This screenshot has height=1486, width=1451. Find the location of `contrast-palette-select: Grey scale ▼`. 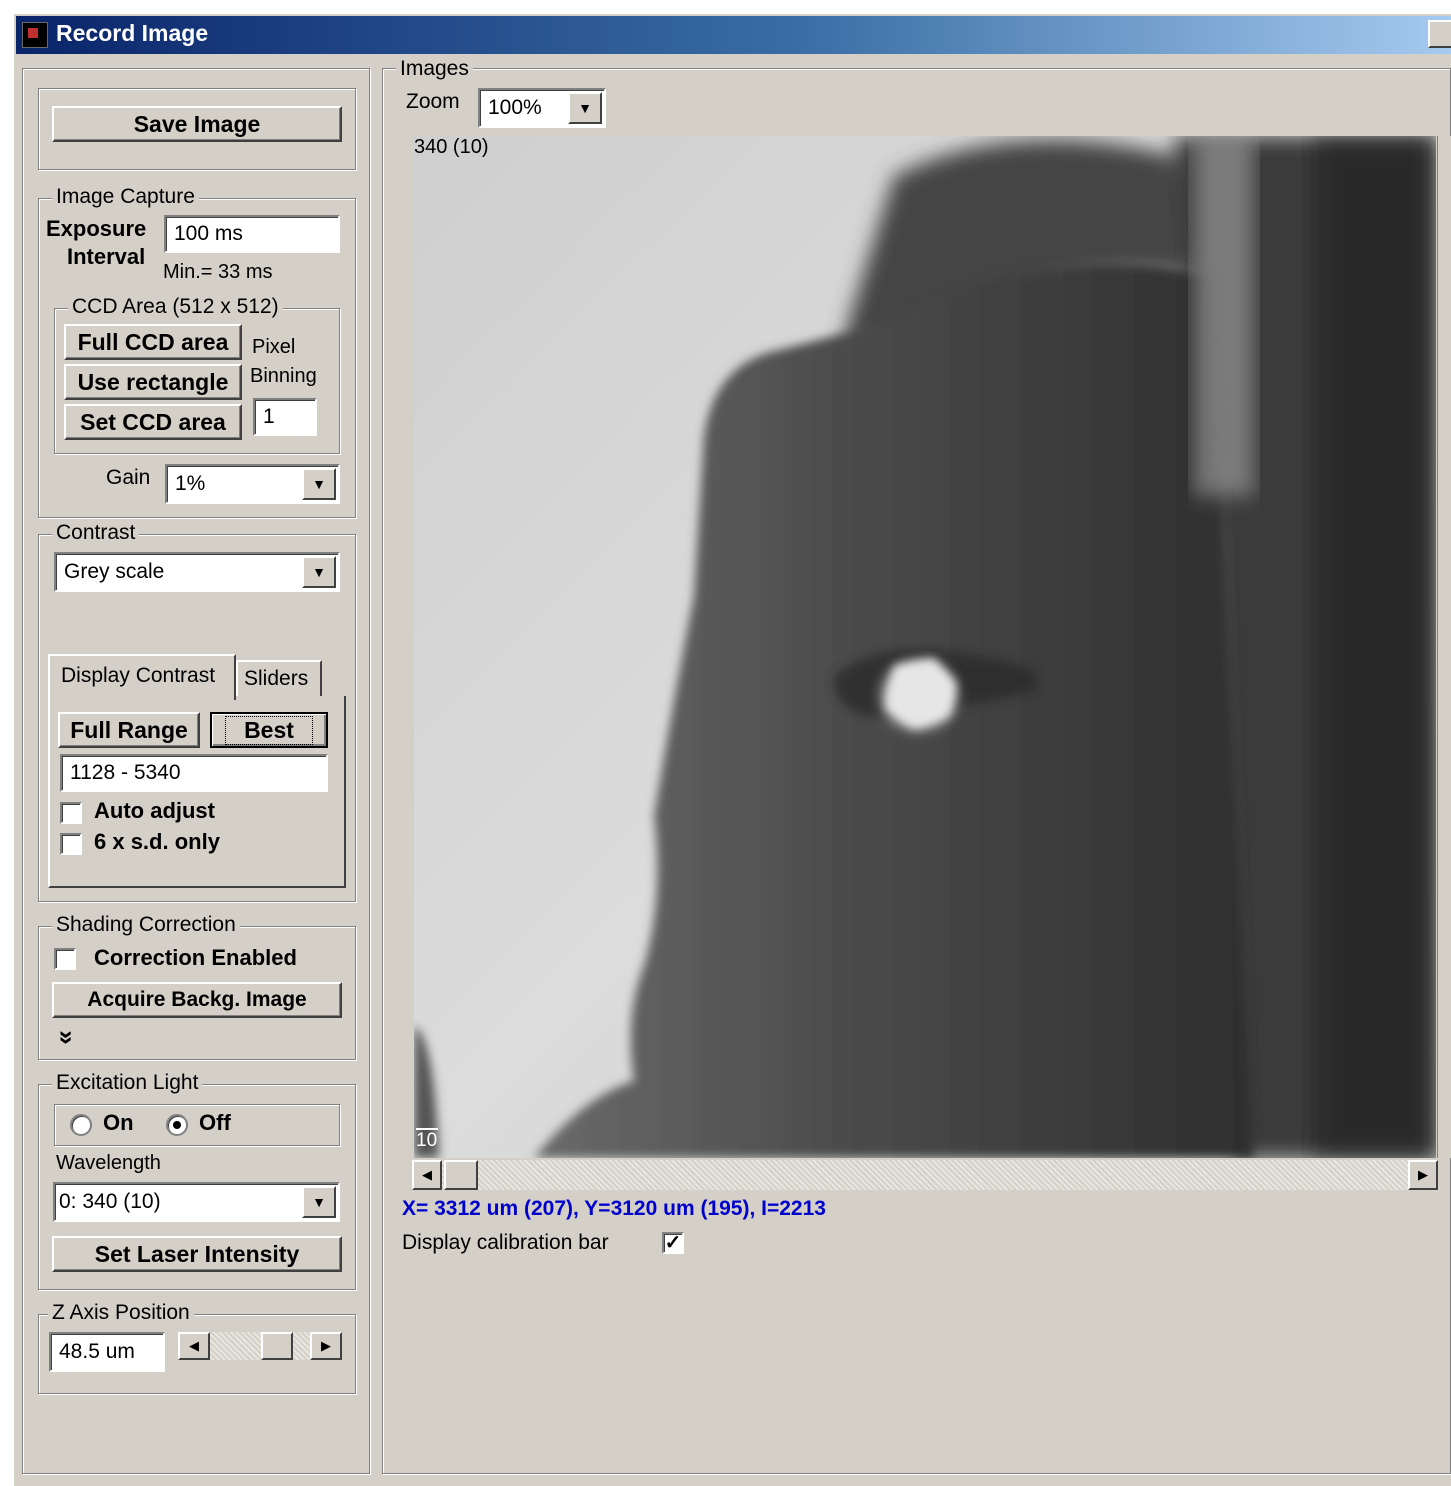

contrast-palette-select: Grey scale ▼ is located at coordinates (197, 572).